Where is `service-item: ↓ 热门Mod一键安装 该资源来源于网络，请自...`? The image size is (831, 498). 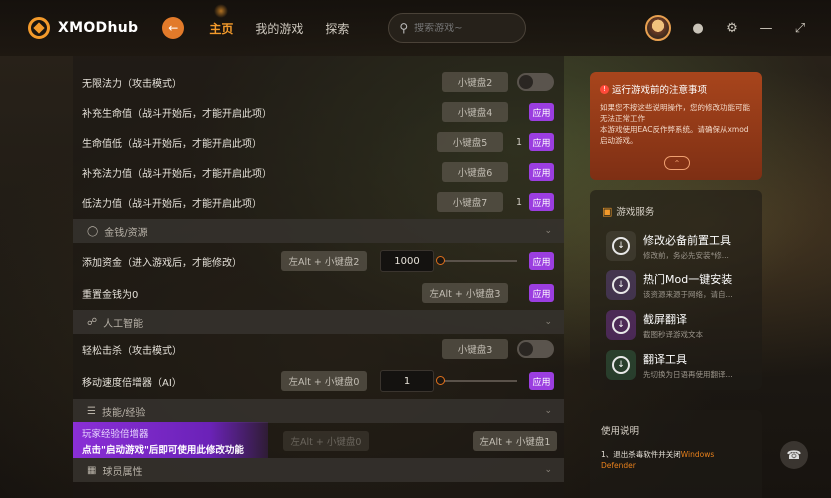
service-item: ↓ 热门Mod一键安装 该资源来源于网络，请自... is located at coordinates (681, 285).